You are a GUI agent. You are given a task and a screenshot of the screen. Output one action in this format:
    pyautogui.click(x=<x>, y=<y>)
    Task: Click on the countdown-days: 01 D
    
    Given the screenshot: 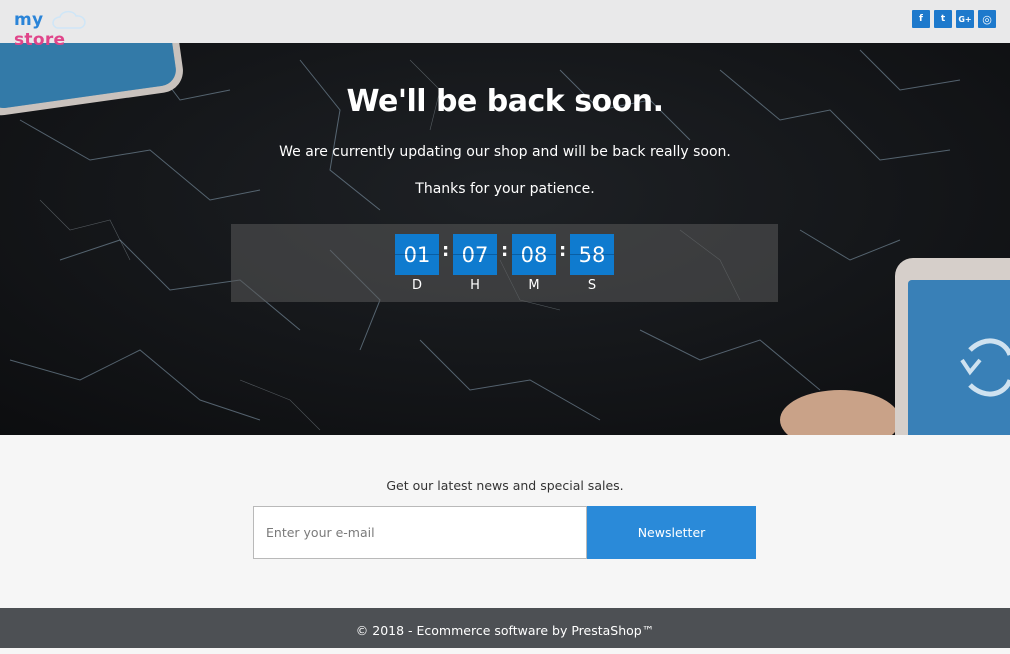 What is the action you would take?
    pyautogui.click(x=417, y=263)
    